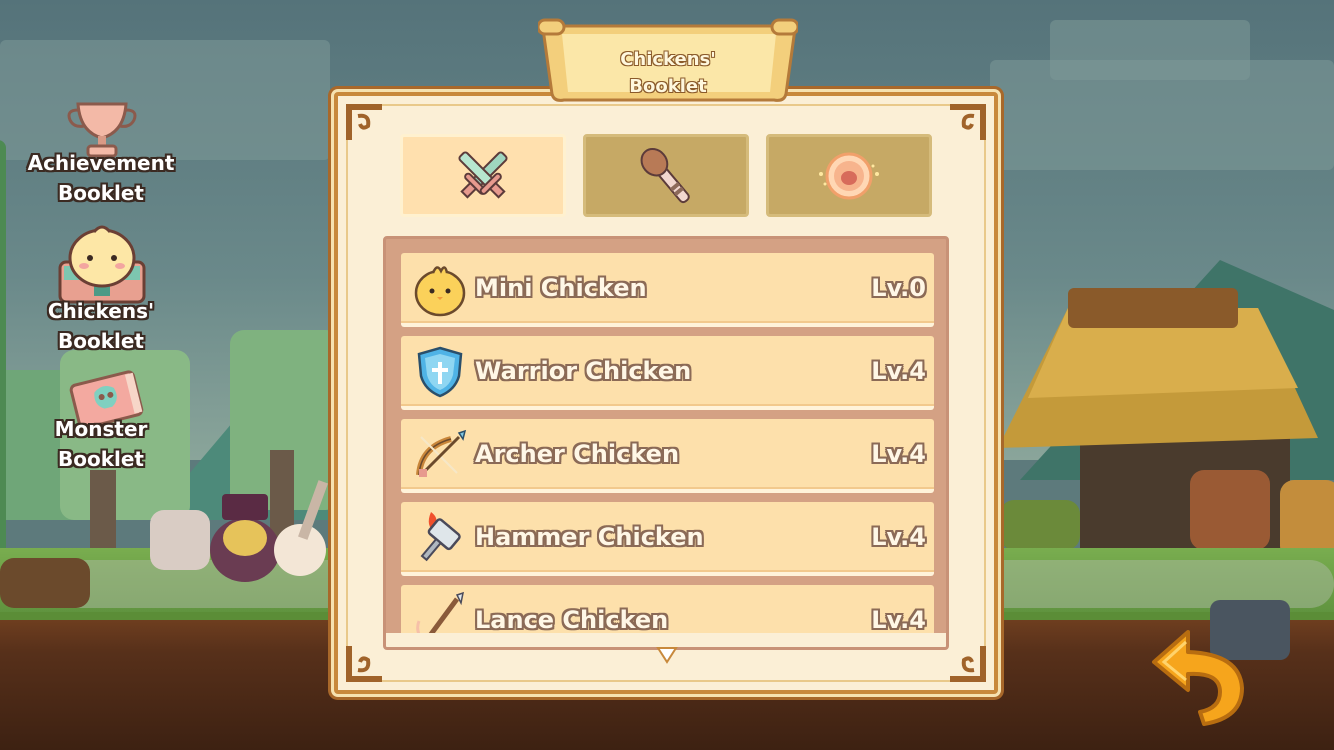 The height and width of the screenshot is (750, 1334). I want to click on tab-accessories, so click(666, 175).